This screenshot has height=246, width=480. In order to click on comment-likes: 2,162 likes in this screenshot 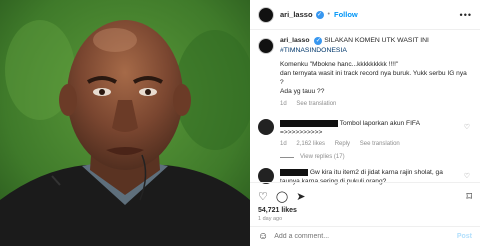, I will do `click(310, 144)`.